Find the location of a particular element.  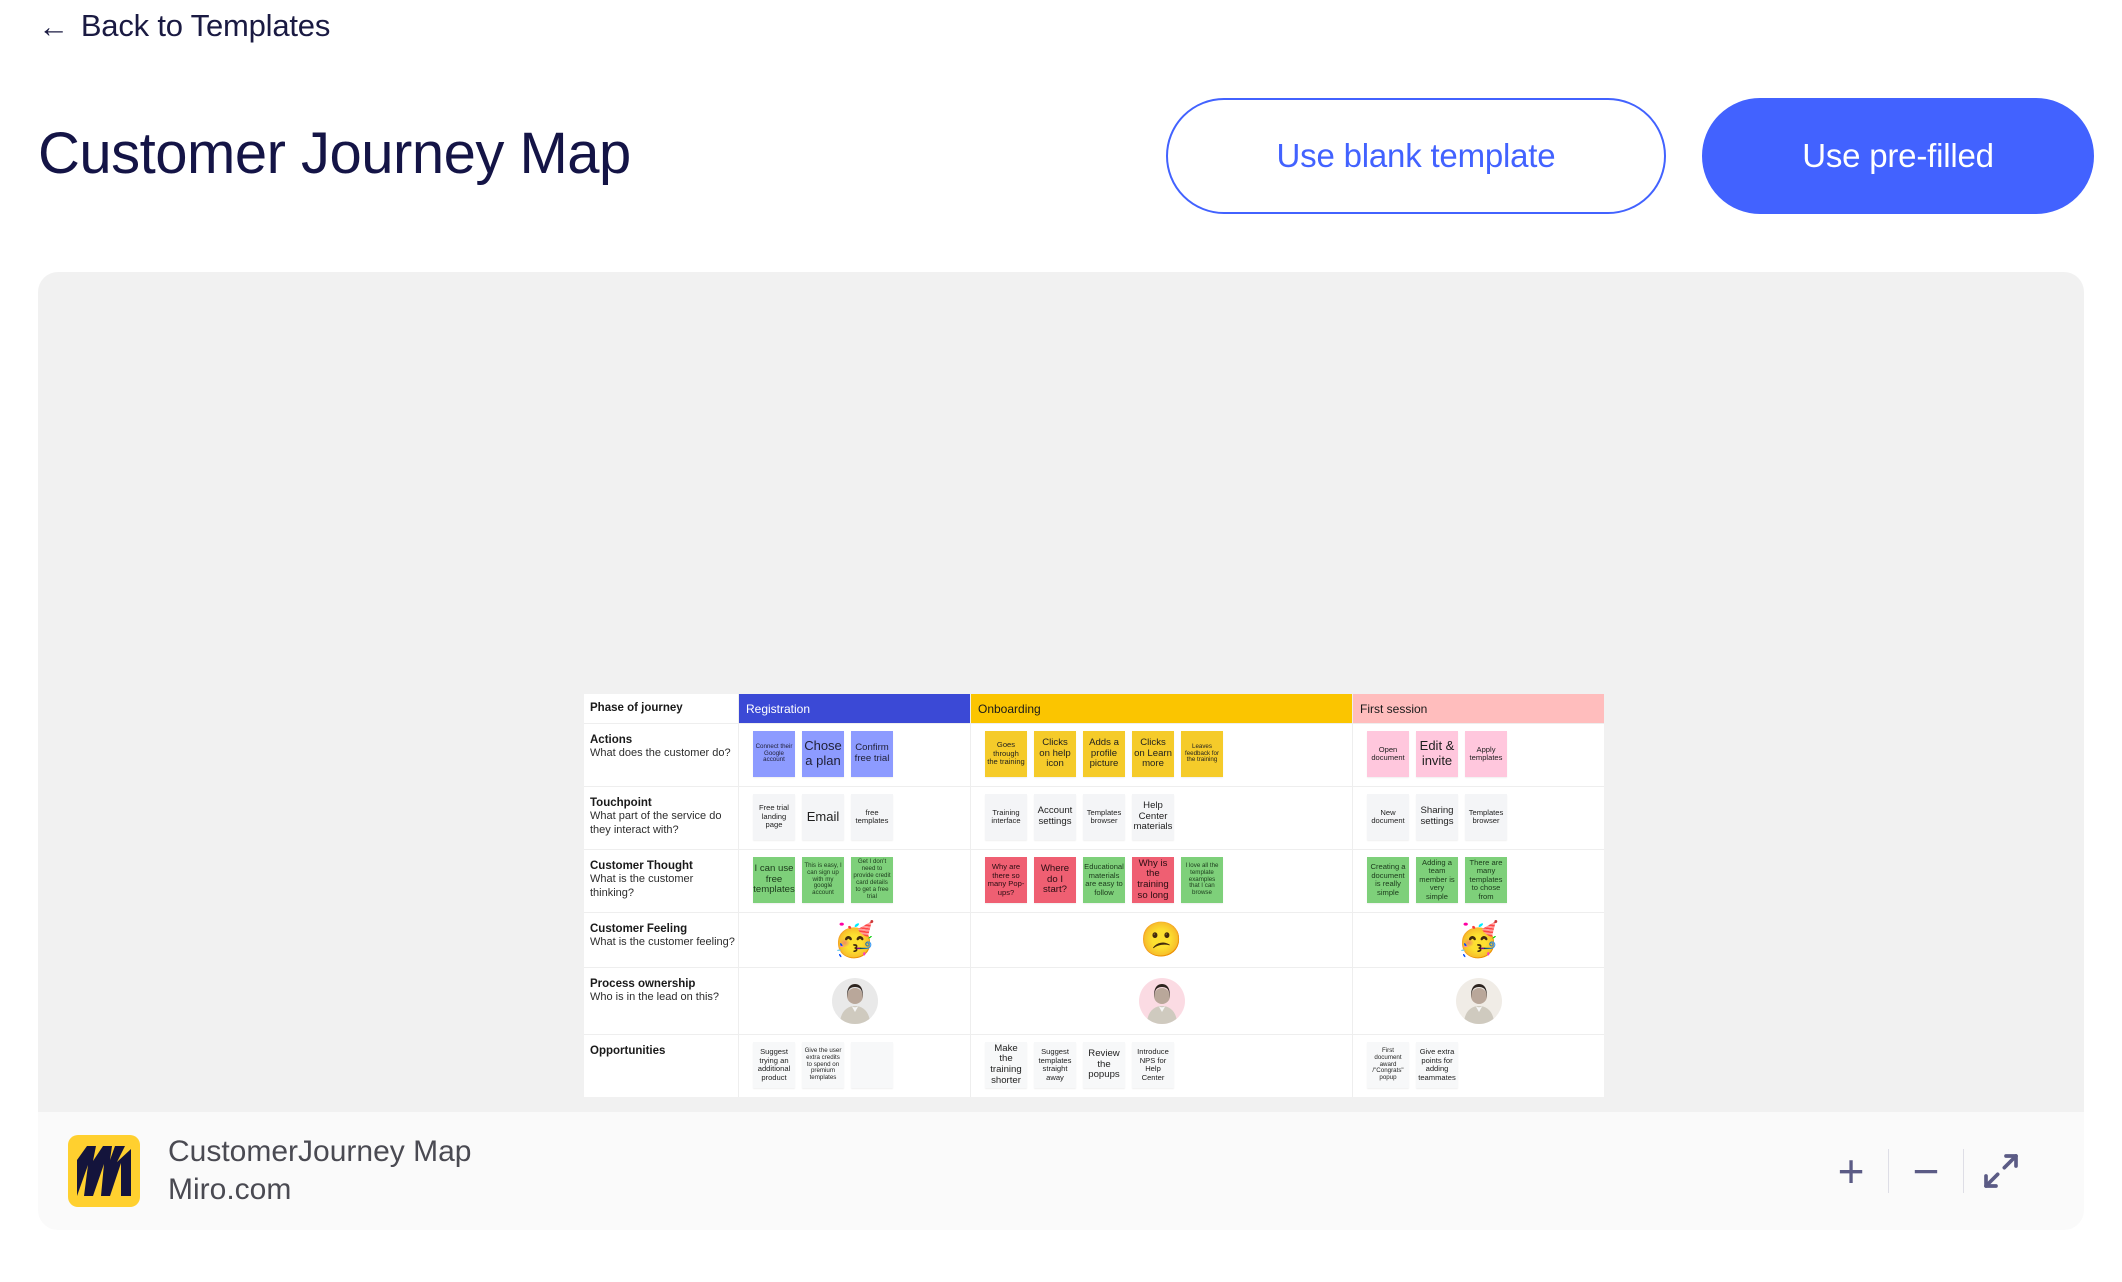

sticky-note: Training interface is located at coordinates (1006, 817).